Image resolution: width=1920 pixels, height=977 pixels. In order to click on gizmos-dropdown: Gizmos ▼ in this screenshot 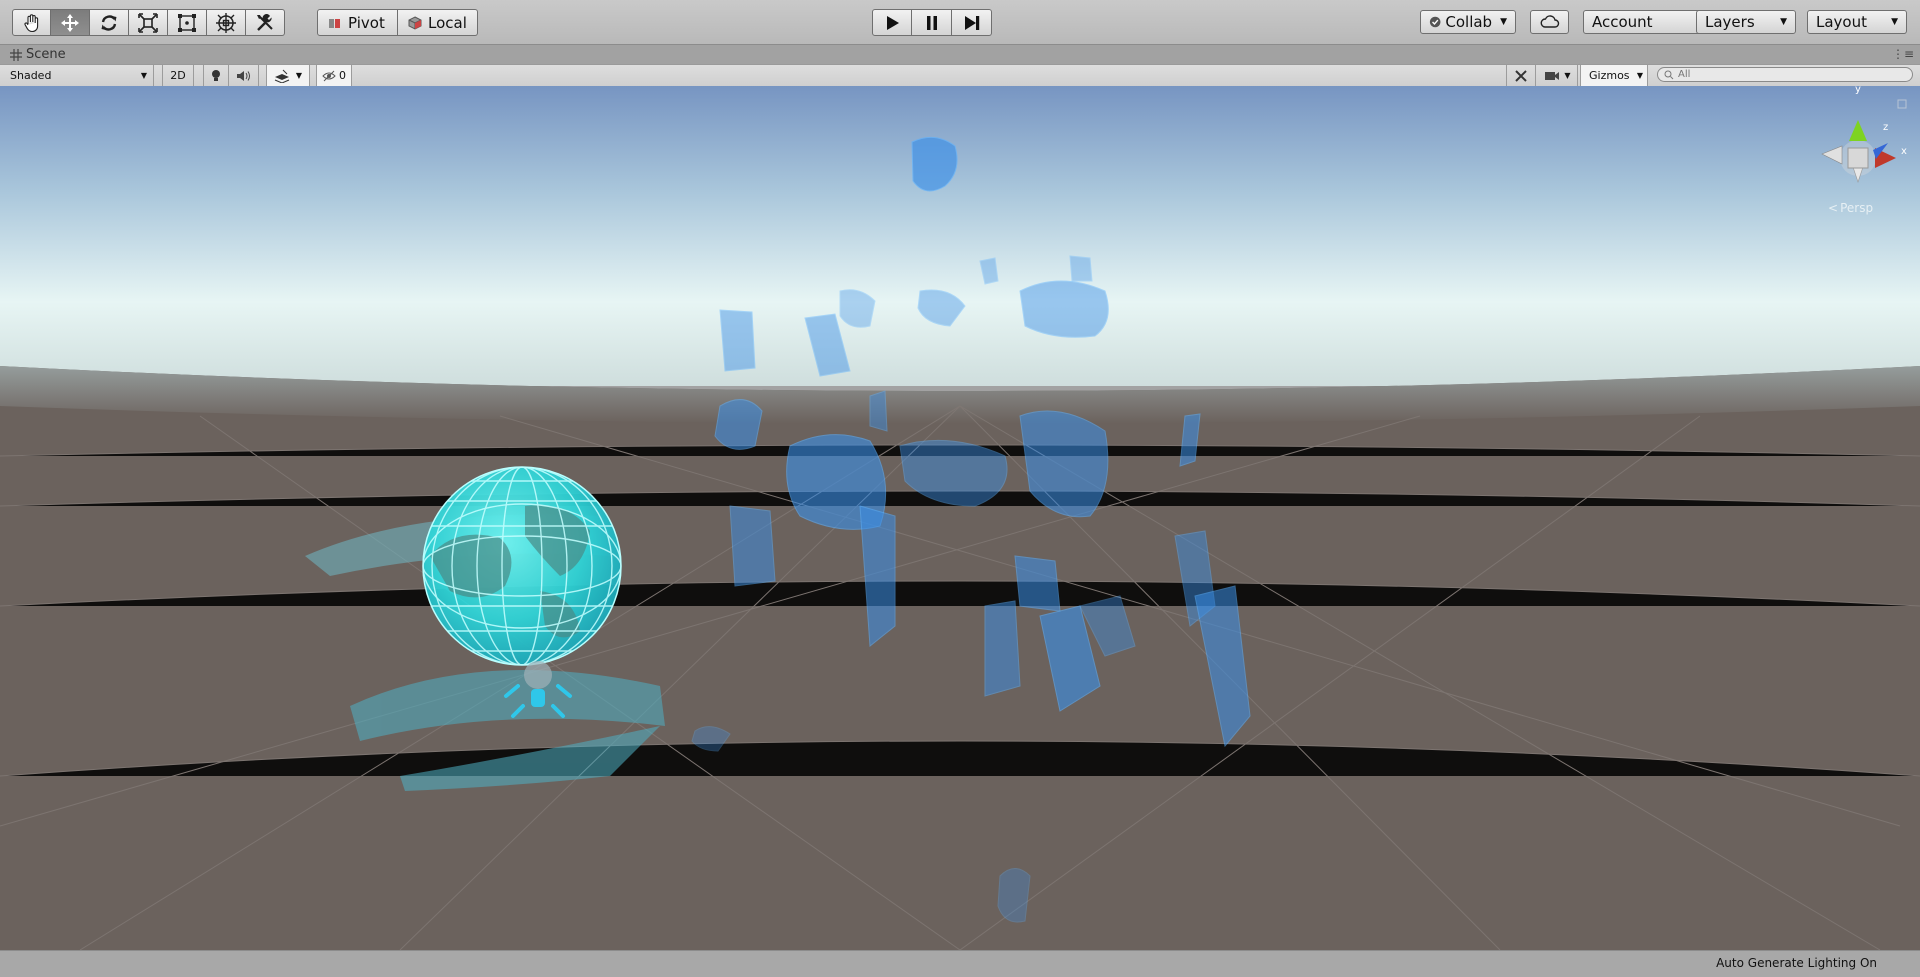, I will do `click(1614, 75)`.